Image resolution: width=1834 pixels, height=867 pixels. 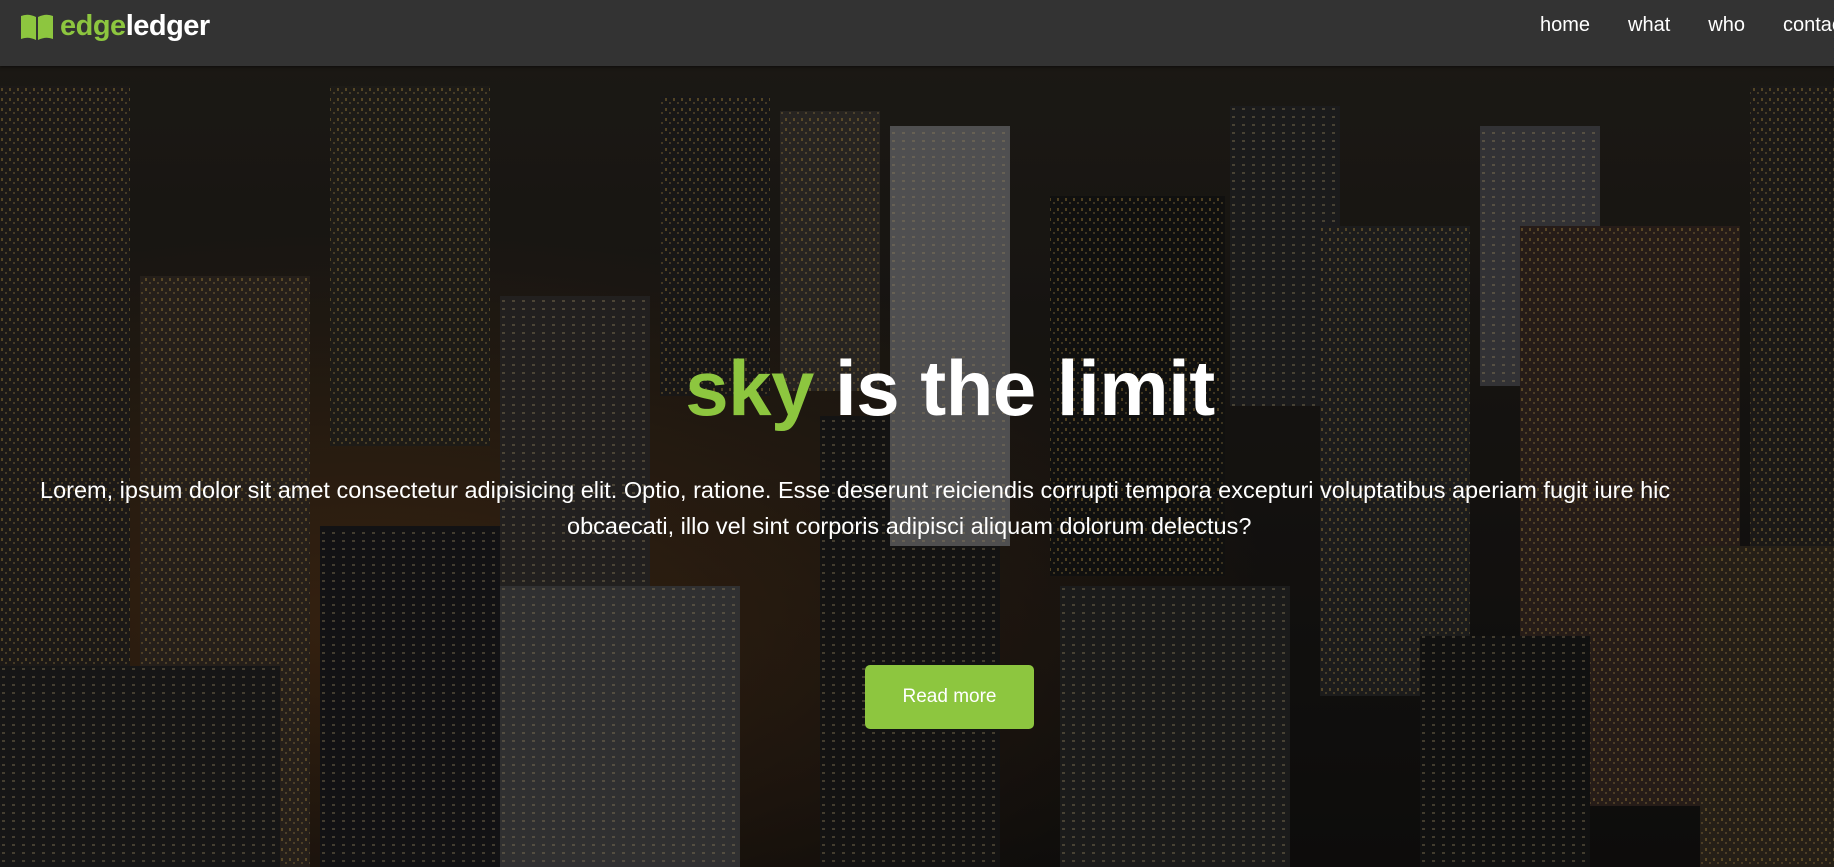 What do you see at coordinates (168, 26) in the screenshot?
I see `brand-name-main: ledger` at bounding box center [168, 26].